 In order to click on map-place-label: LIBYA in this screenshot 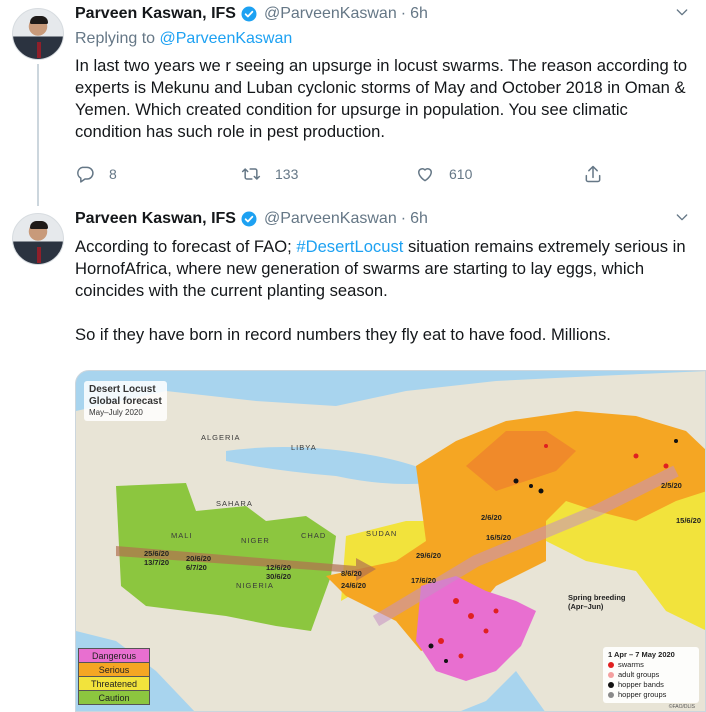, I will do `click(304, 447)`.